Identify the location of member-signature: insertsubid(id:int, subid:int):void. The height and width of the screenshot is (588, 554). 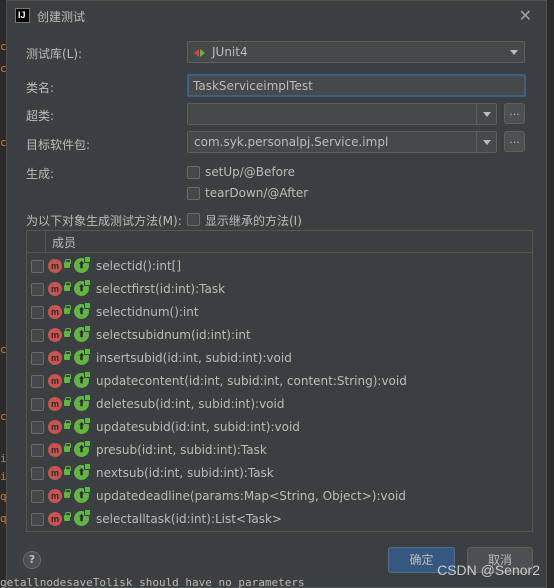
(194, 358).